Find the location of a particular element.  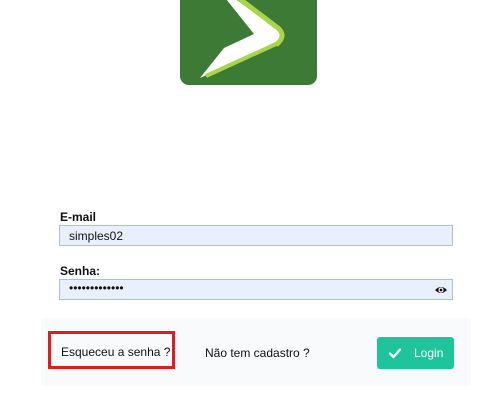

email-field: simples02 is located at coordinates (256, 235).